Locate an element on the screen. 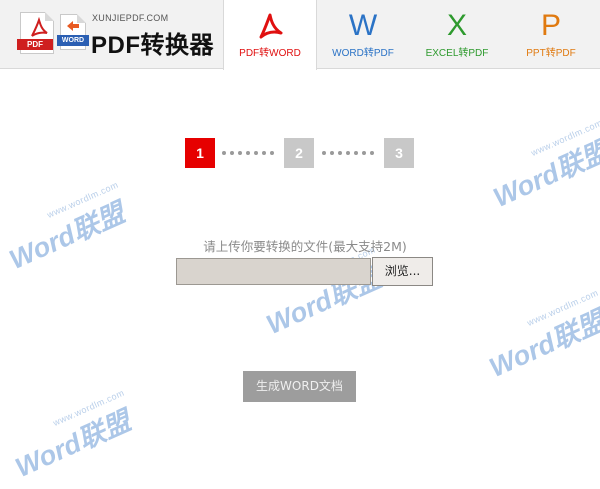  tab-pdf-to-word: PDF转WORD is located at coordinates (270, 35).